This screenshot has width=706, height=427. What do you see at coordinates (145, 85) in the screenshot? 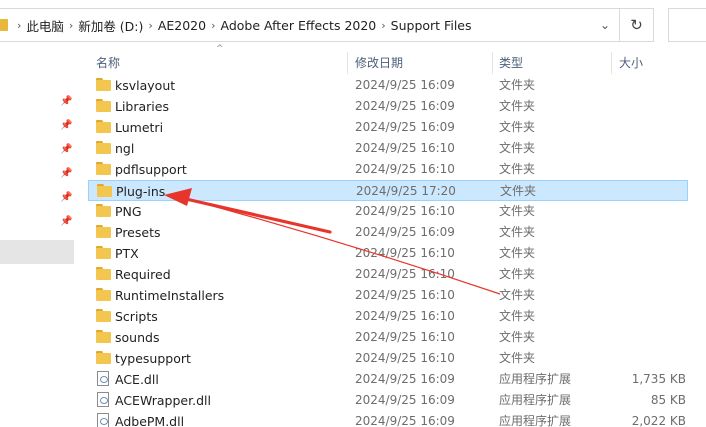
I see `file-name: ksvlayout` at bounding box center [145, 85].